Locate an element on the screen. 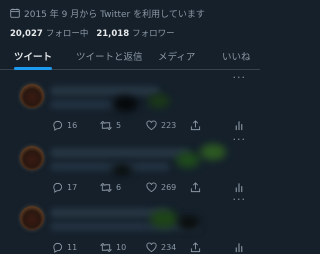 This screenshot has width=320, height=254. join-date-text: 2015 年 9 月から Twitter を利用しています is located at coordinates (114, 14).